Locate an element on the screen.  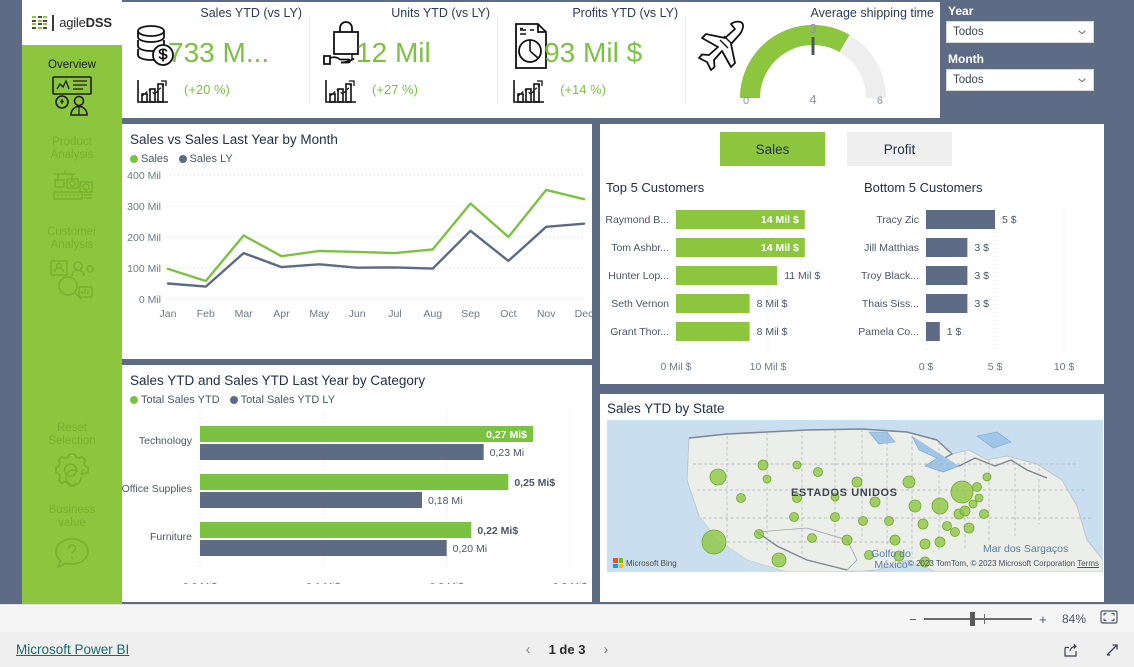
gear-refresh-icon is located at coordinates (72, 472).